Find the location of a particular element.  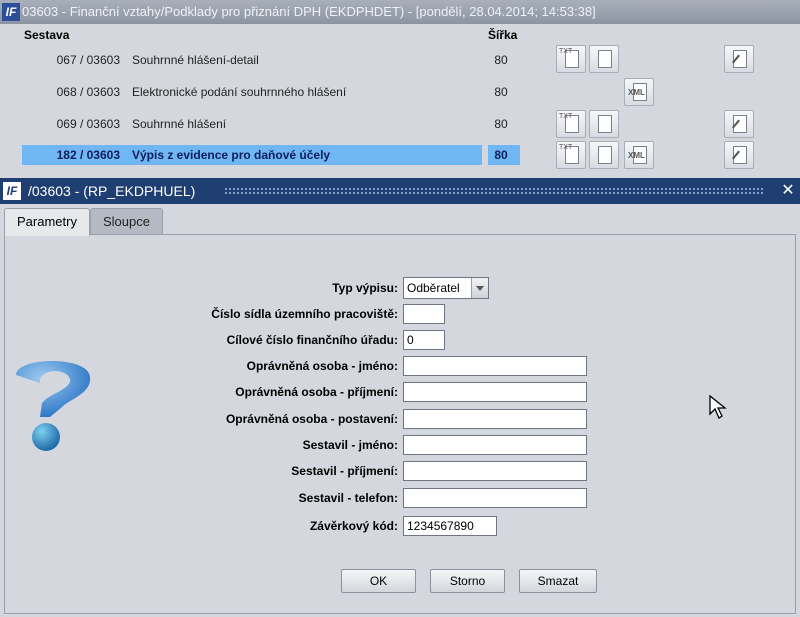

report-name: Souhrnné hlášení is located at coordinates (179, 124).